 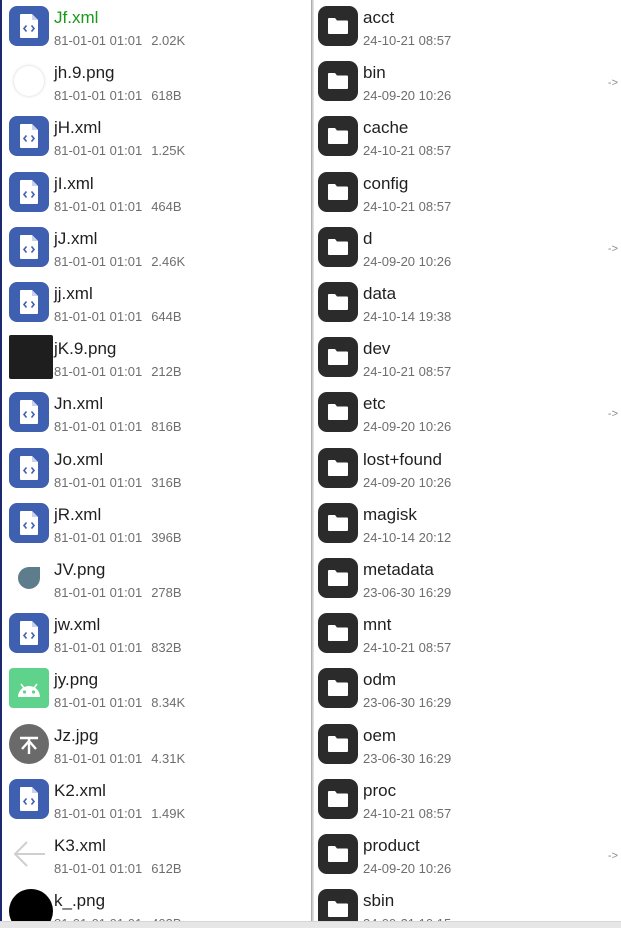 I want to click on file-list-item: jJ.xml 81-01-01 01:01 2.46K, so click(x=156, y=248).